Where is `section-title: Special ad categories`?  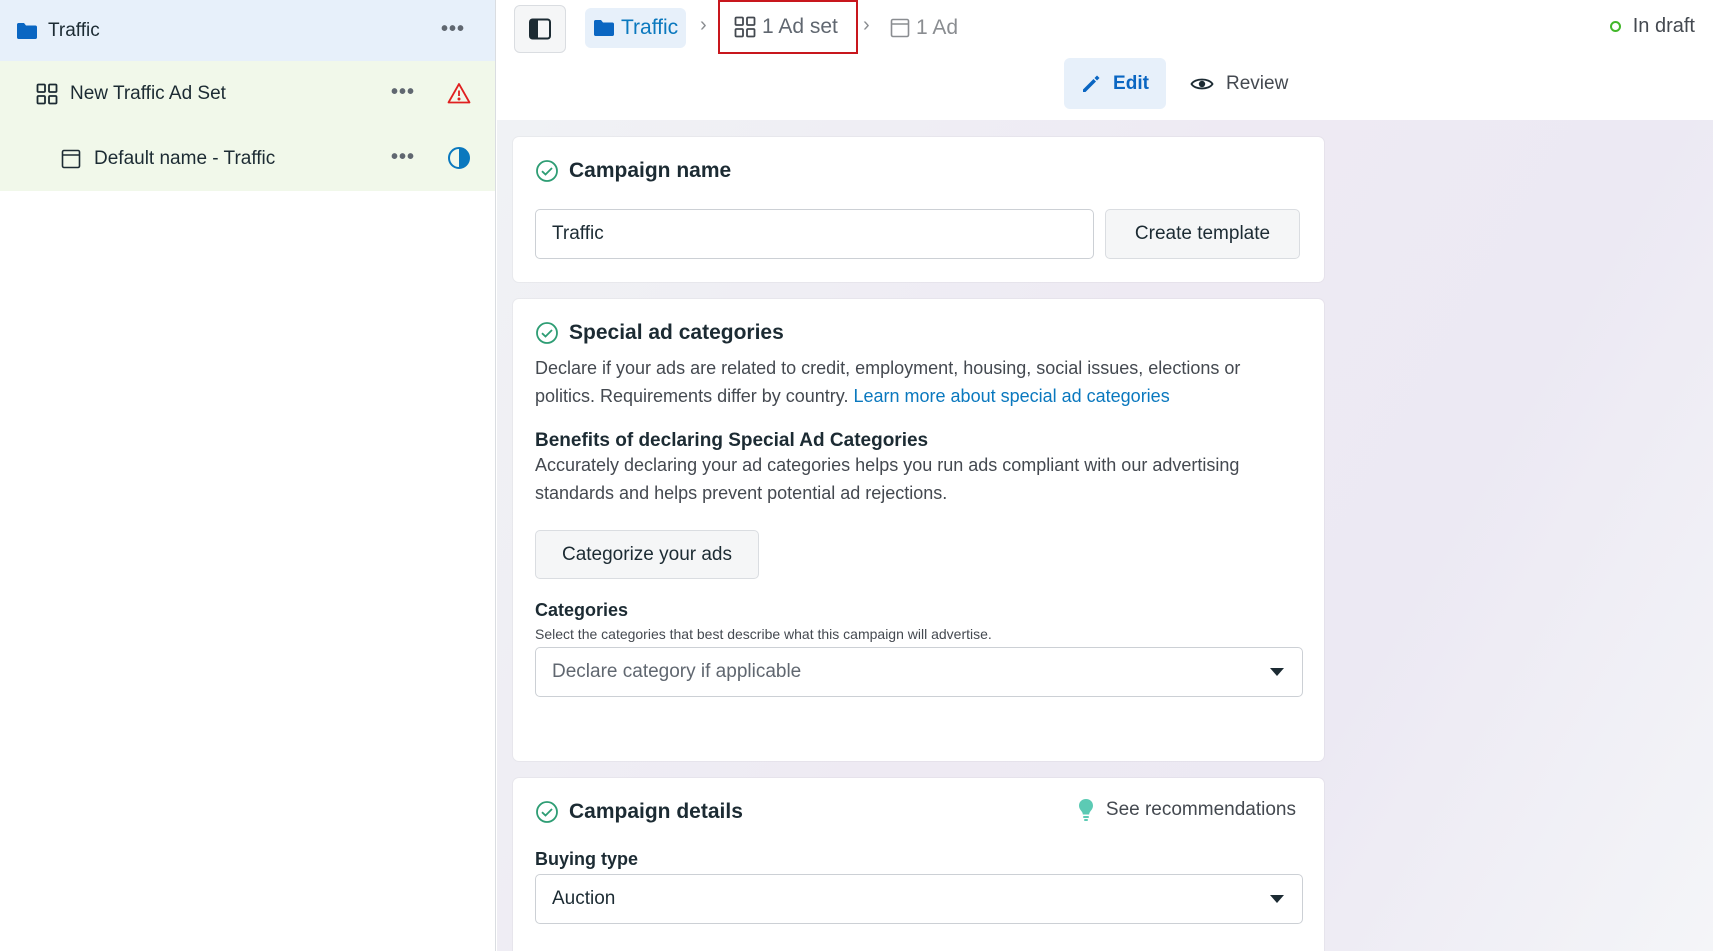 section-title: Special ad categories is located at coordinates (659, 333).